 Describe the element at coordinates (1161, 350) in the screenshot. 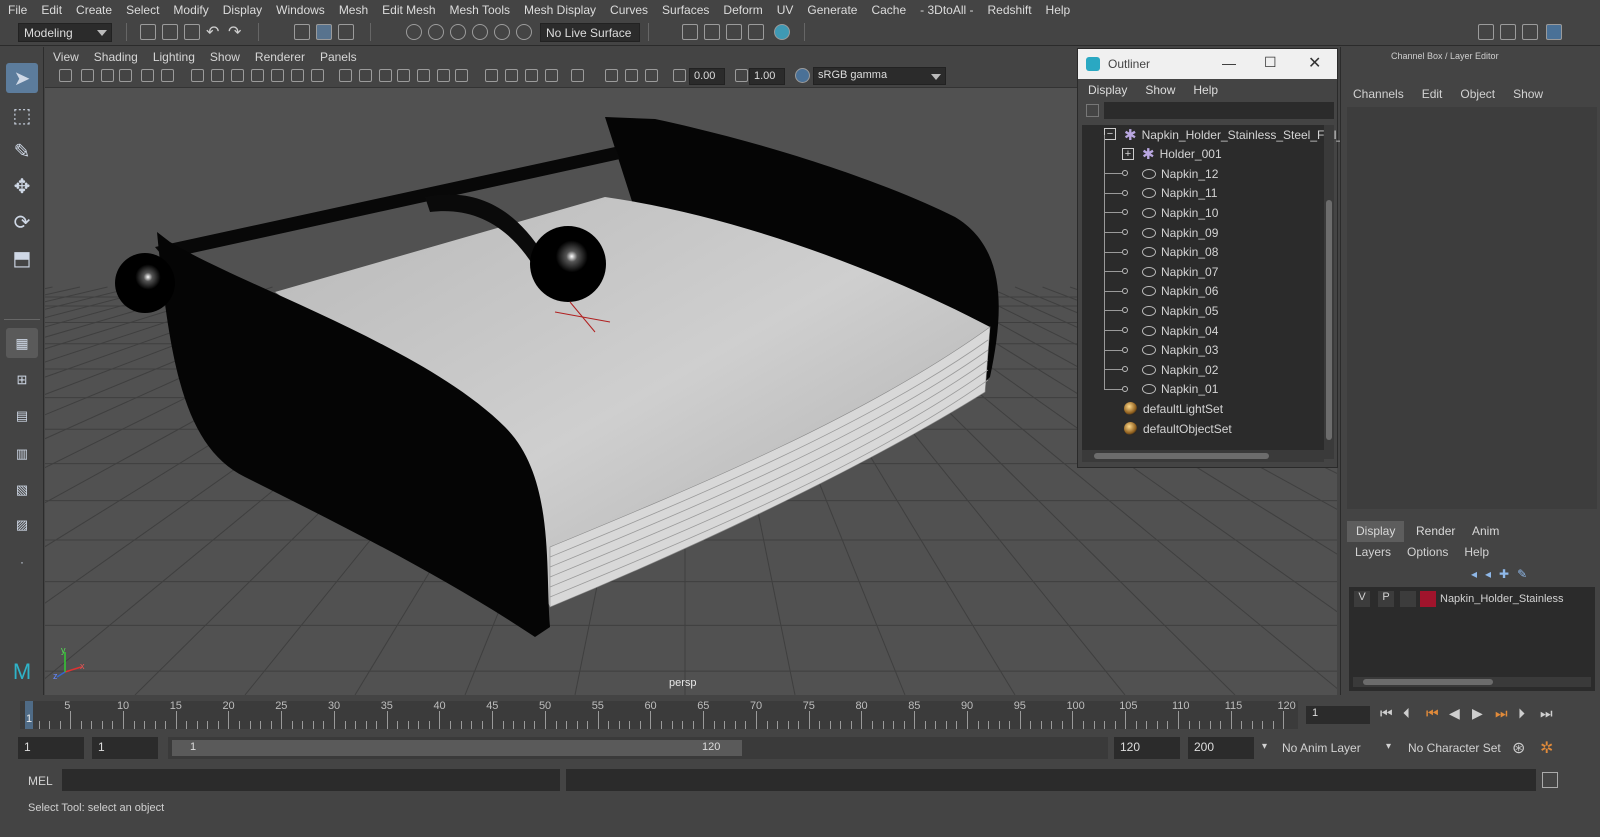

I see `outliner-item: Napkin_03` at that location.